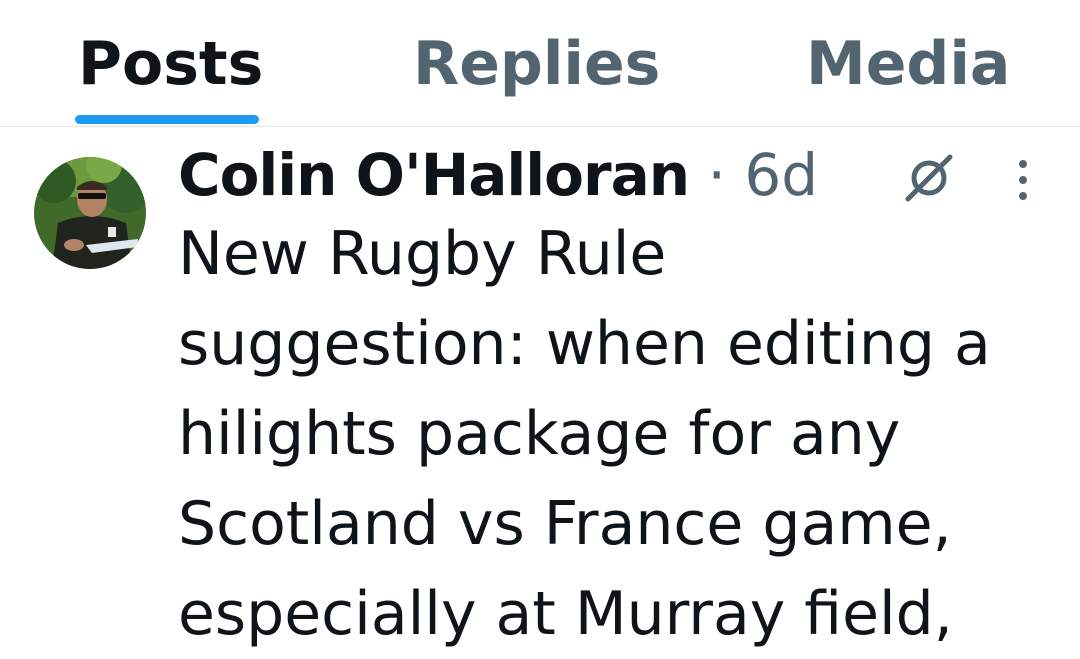 The height and width of the screenshot is (659, 1080). I want to click on post-timestamp: 6d, so click(781, 175).